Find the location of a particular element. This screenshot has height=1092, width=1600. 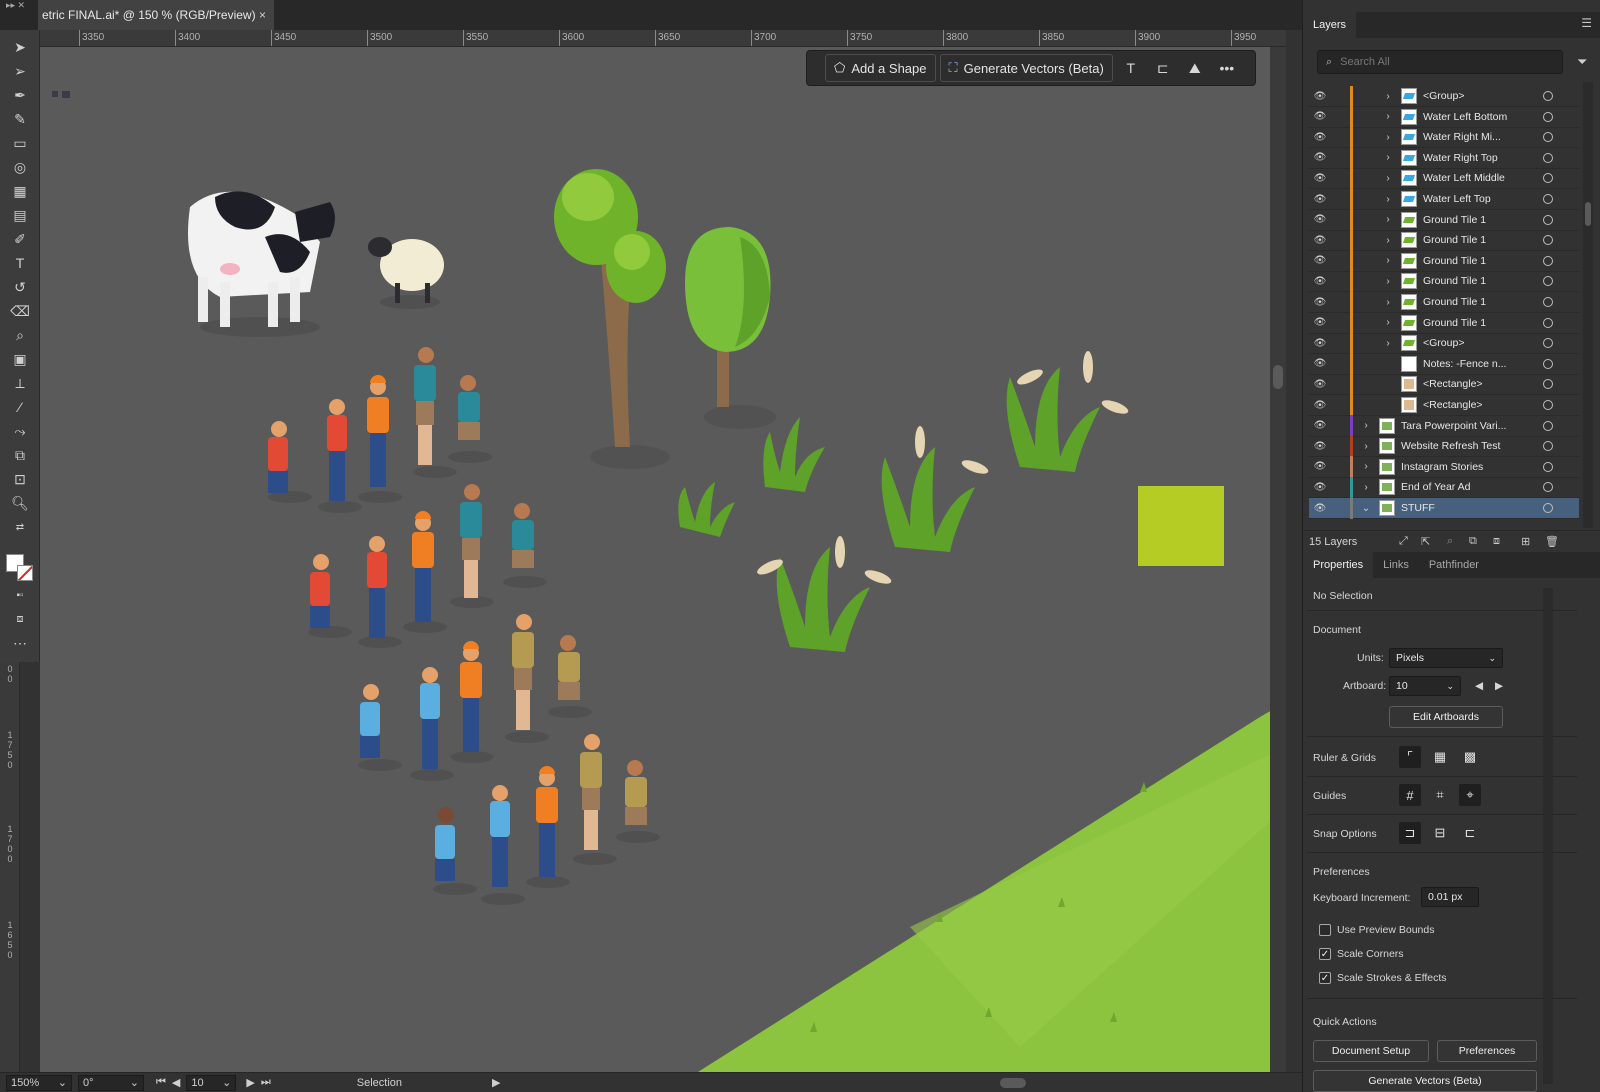

canvas-horizontal-scrollbar is located at coordinates (900, 1083).